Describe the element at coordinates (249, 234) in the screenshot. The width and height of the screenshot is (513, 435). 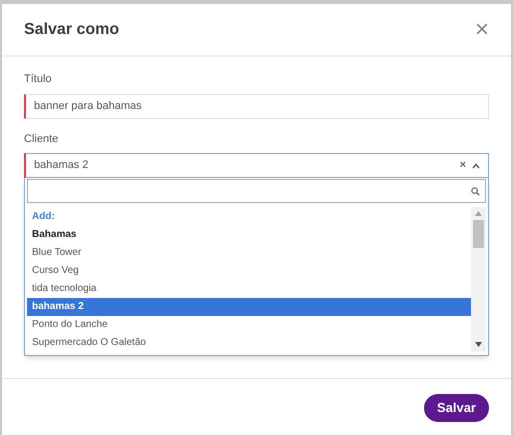
I see `dropdown-option: Bahamas` at that location.